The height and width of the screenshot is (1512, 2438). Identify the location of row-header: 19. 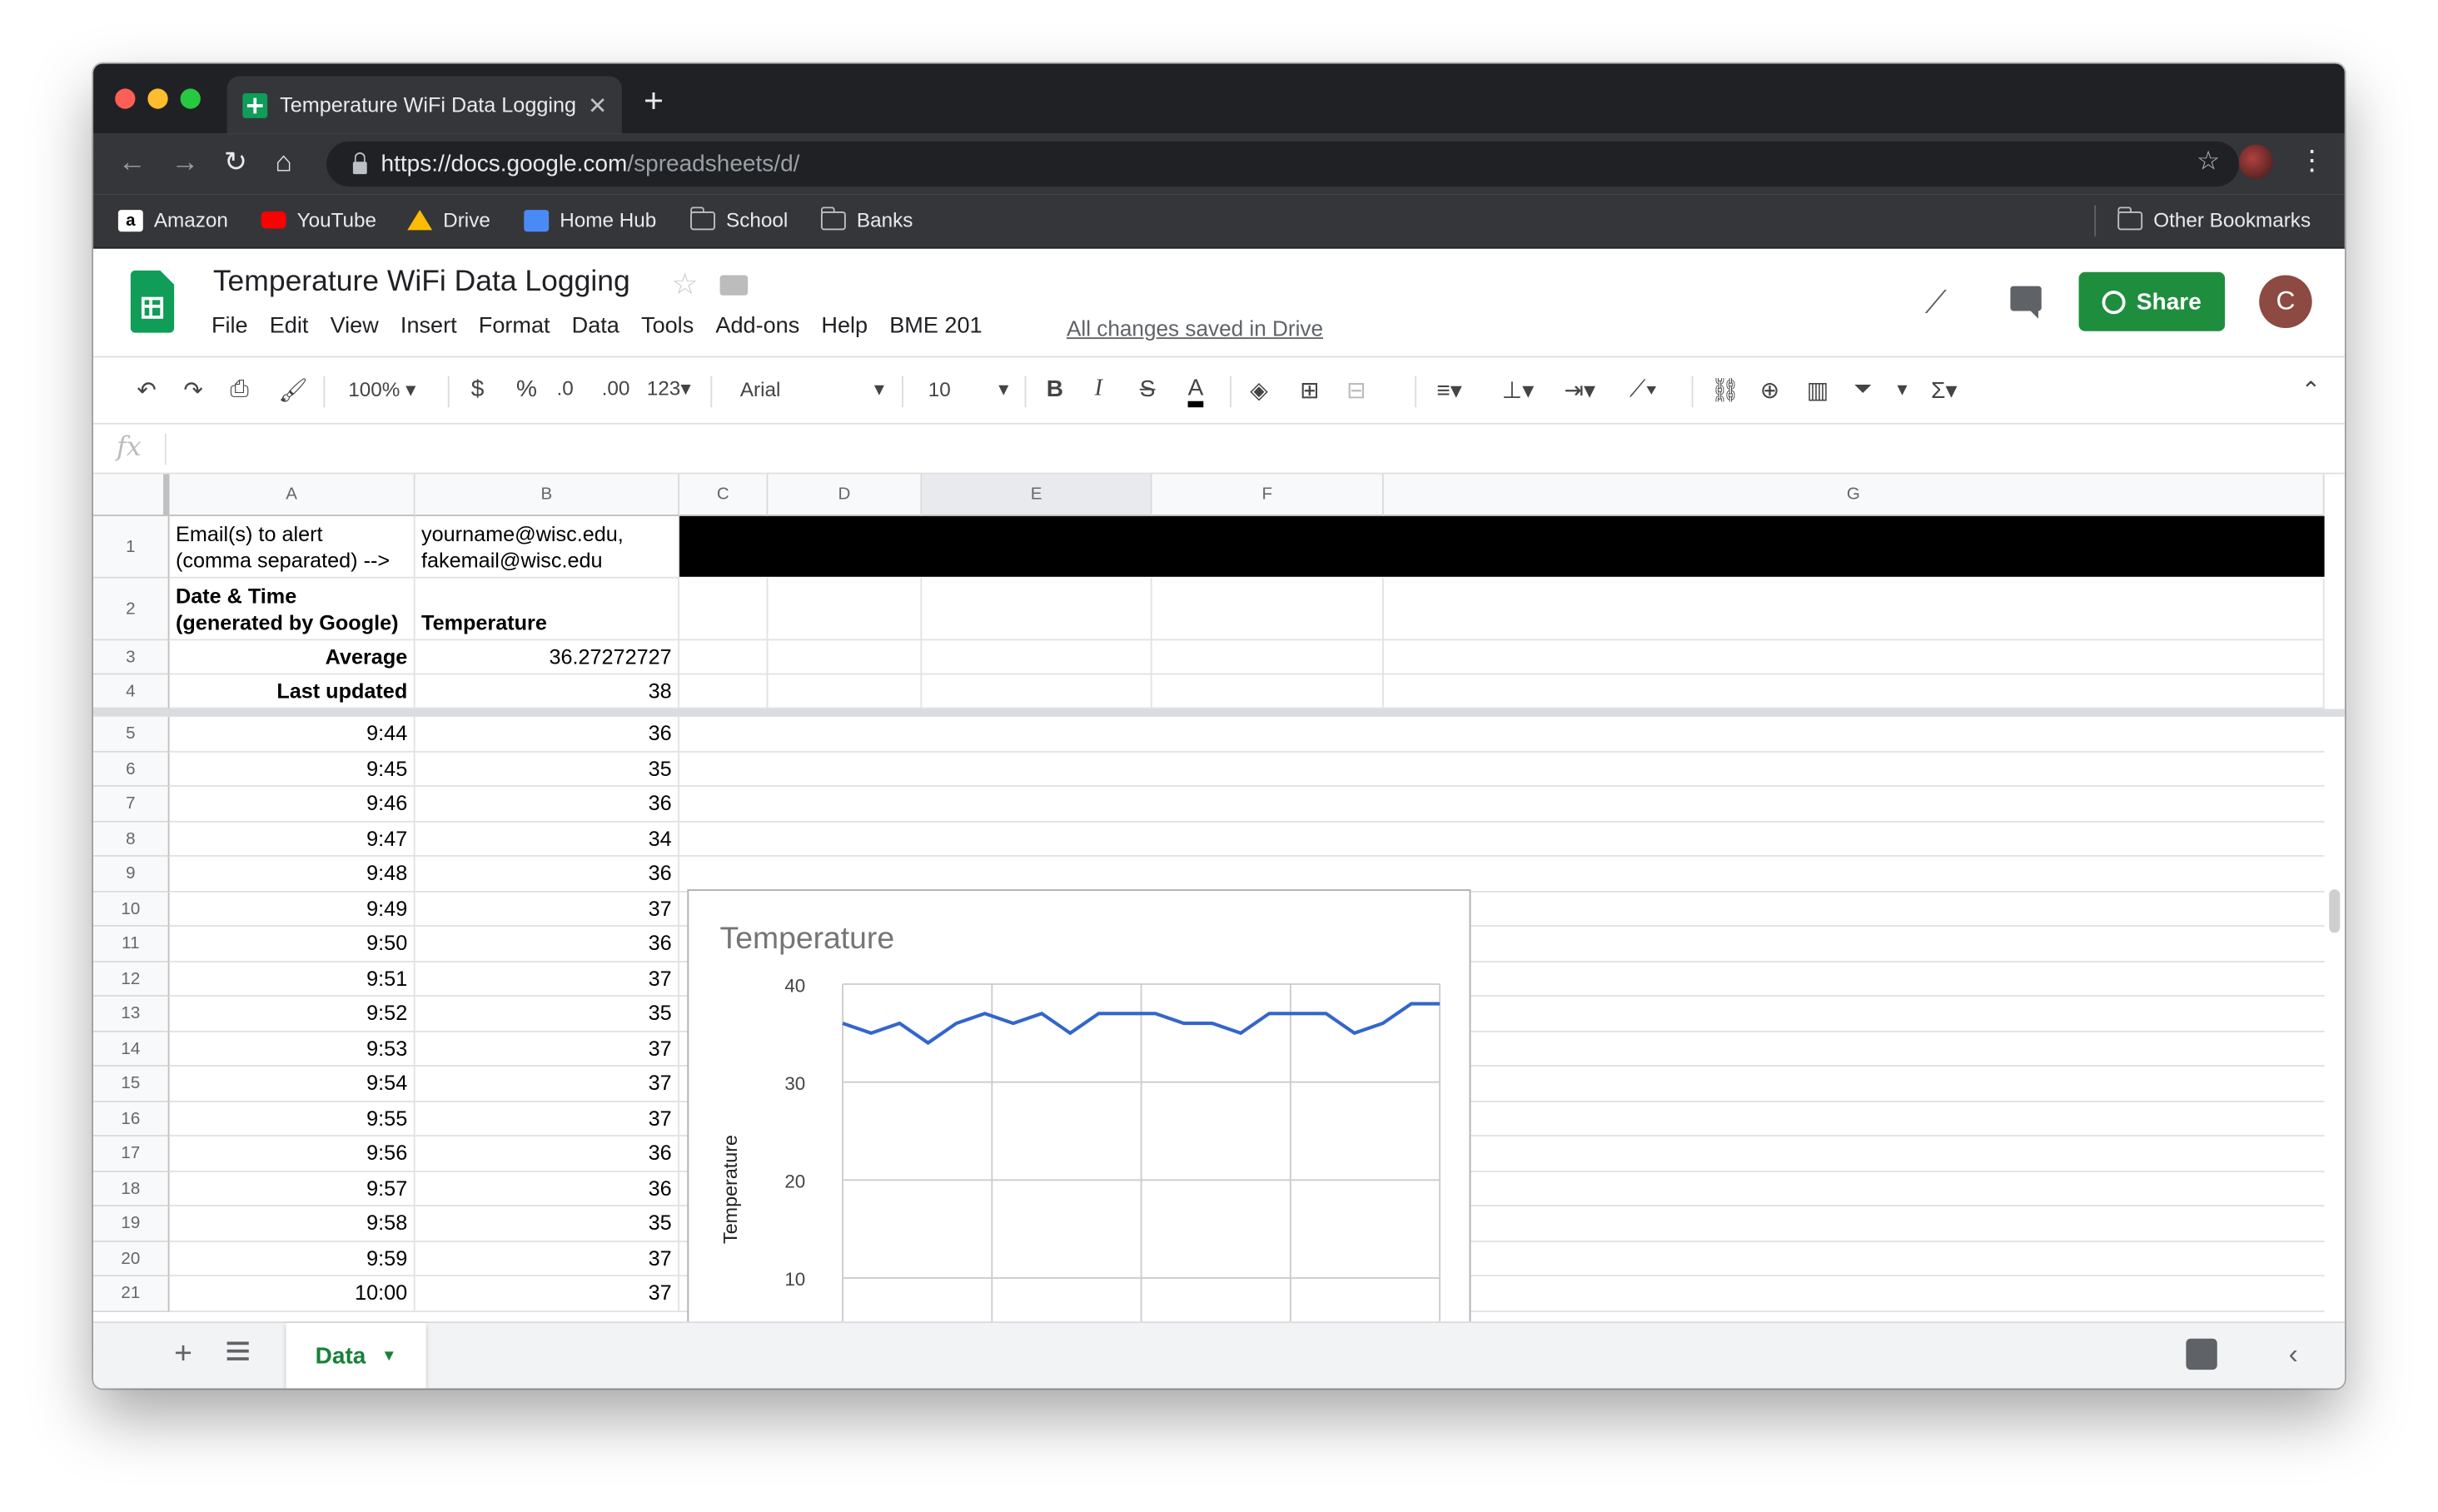
(131, 1224).